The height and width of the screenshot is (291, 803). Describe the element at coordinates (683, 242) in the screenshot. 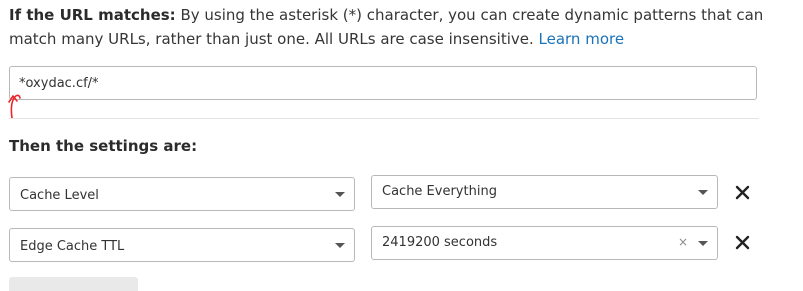

I see `clear-value-icon: ×` at that location.